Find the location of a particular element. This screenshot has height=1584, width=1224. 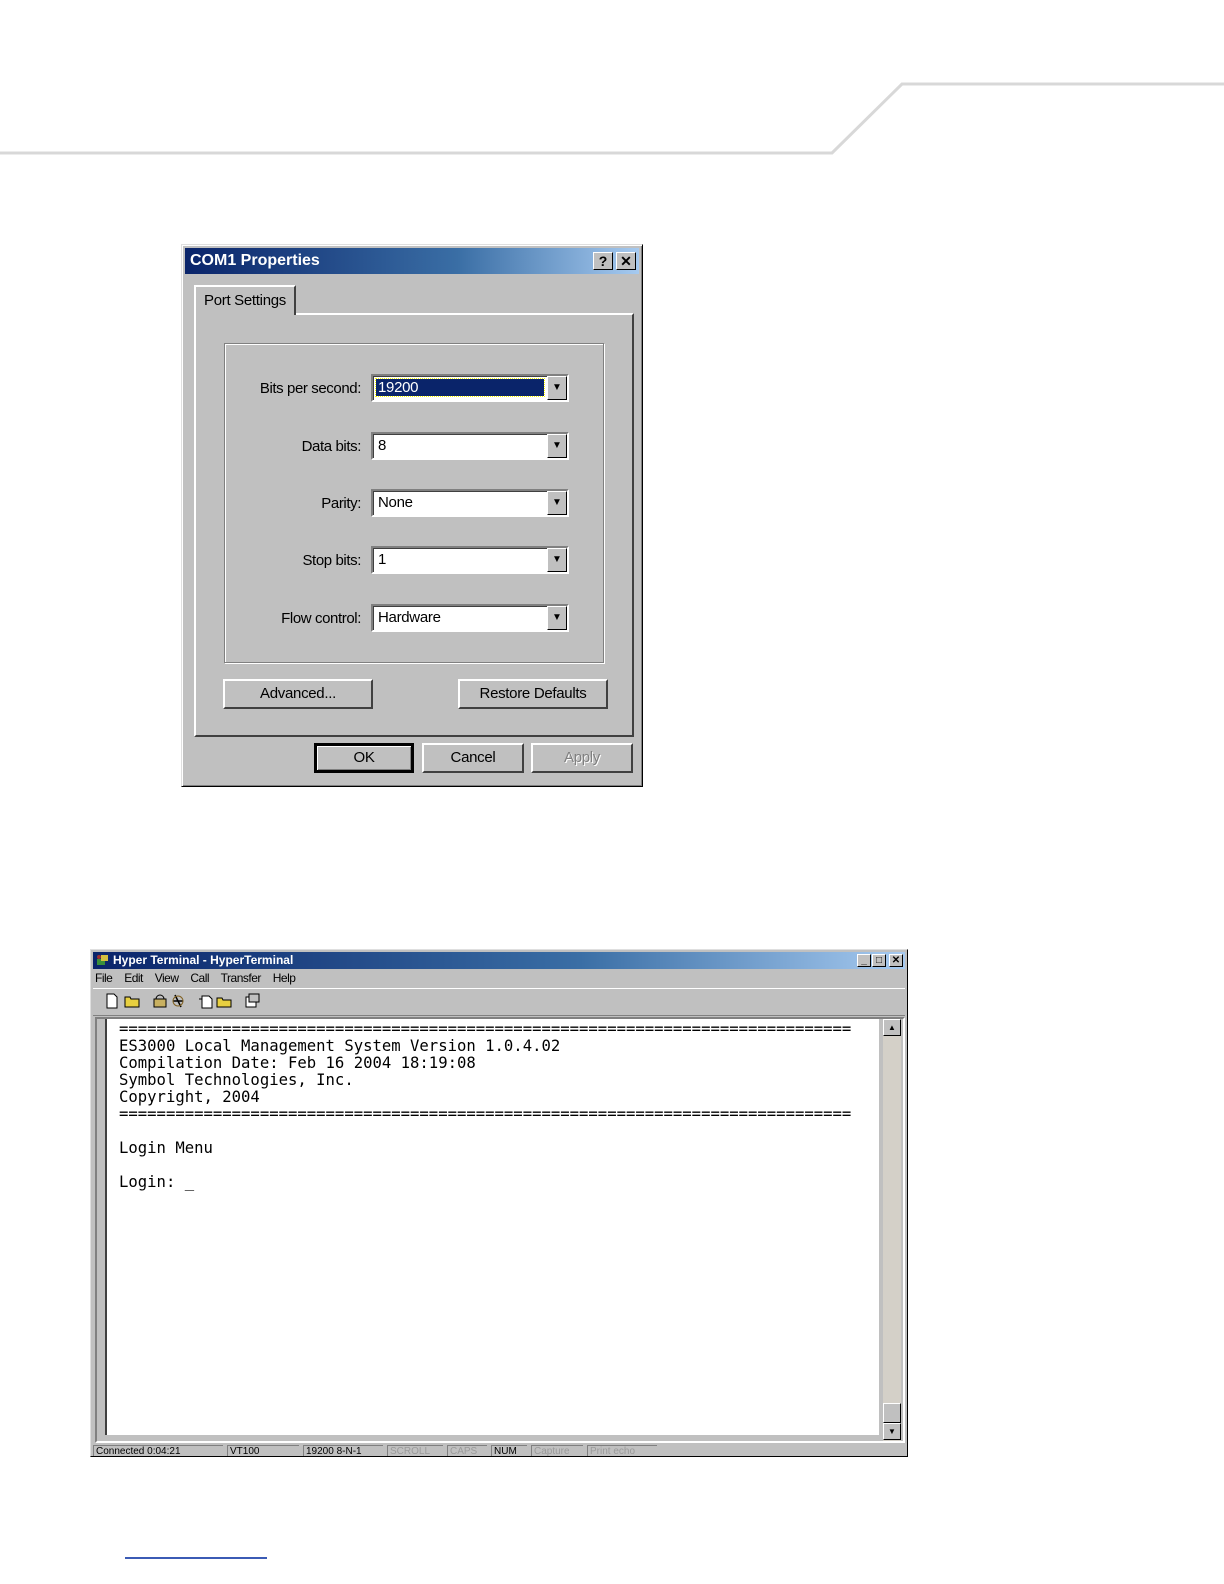

flow-control-select: Hardware ▼ is located at coordinates (470, 618).